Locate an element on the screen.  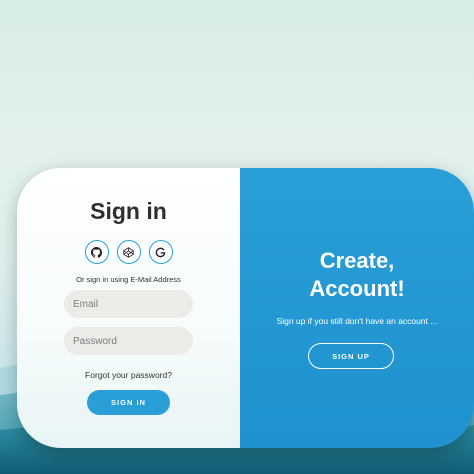
codepen-icon is located at coordinates (128, 252).